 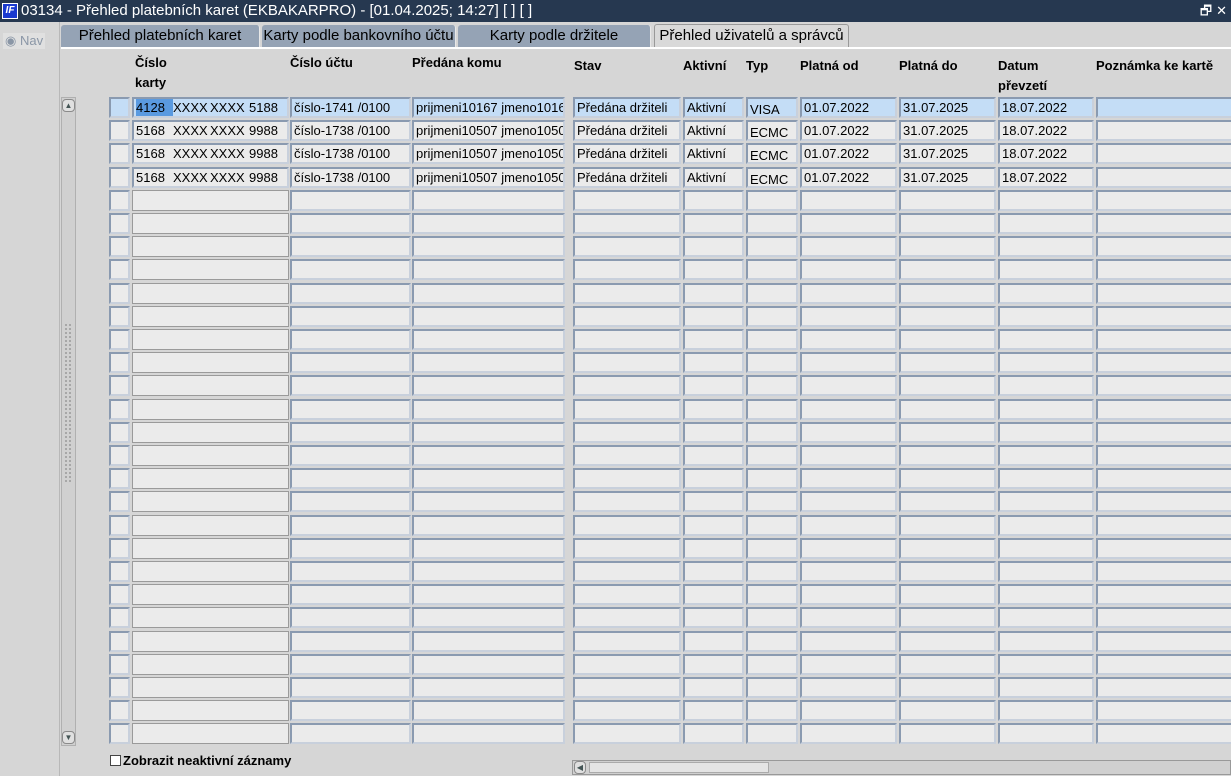 What do you see at coordinates (1046, 153) in the screenshot?
I see `cell-taken: 18.07.2022` at bounding box center [1046, 153].